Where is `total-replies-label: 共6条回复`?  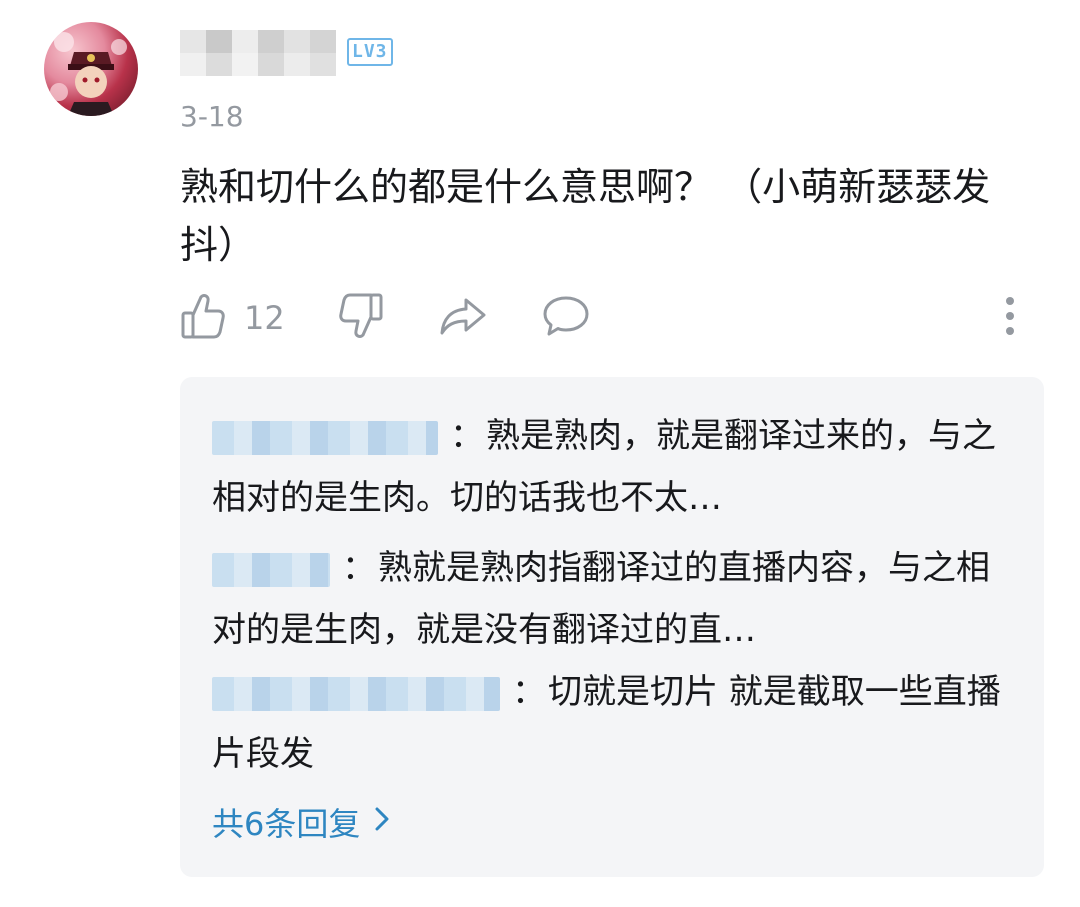
total-replies-label: 共6条回复 is located at coordinates (286, 824).